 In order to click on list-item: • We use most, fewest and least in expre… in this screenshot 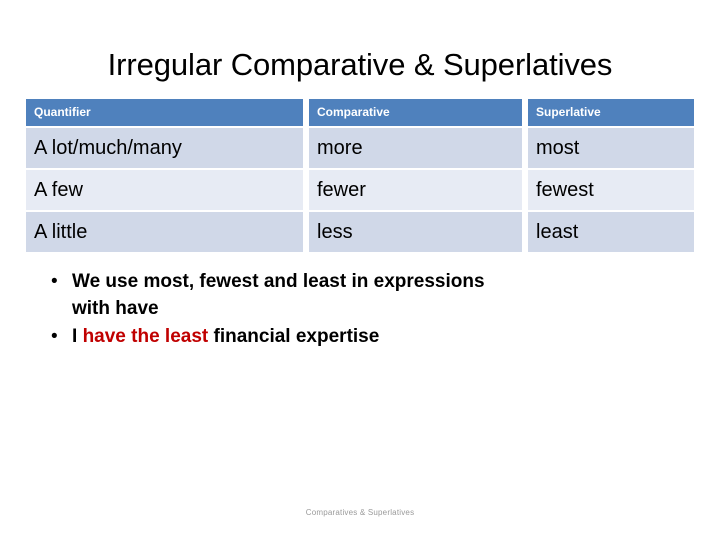, I will do `click(350, 295)`.